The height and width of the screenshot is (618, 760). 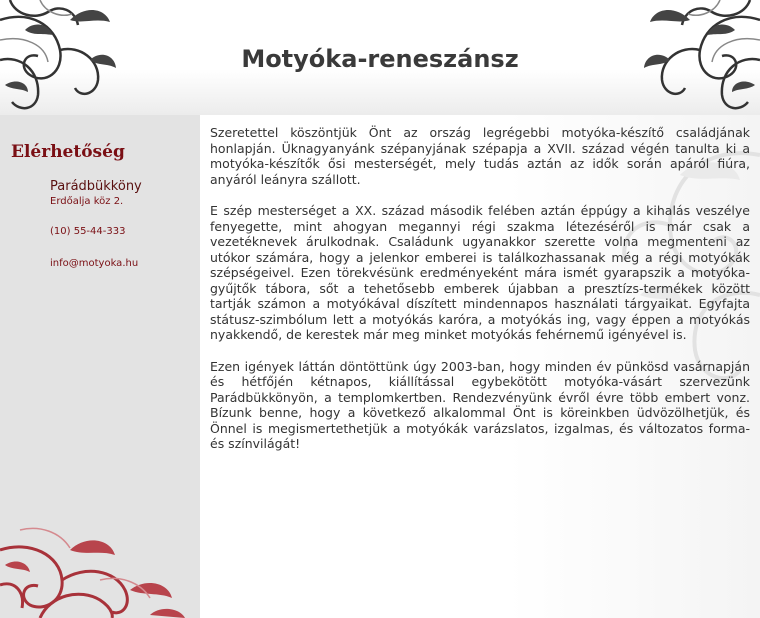 What do you see at coordinates (92, 572) in the screenshot?
I see `ornament-bottom-left` at bounding box center [92, 572].